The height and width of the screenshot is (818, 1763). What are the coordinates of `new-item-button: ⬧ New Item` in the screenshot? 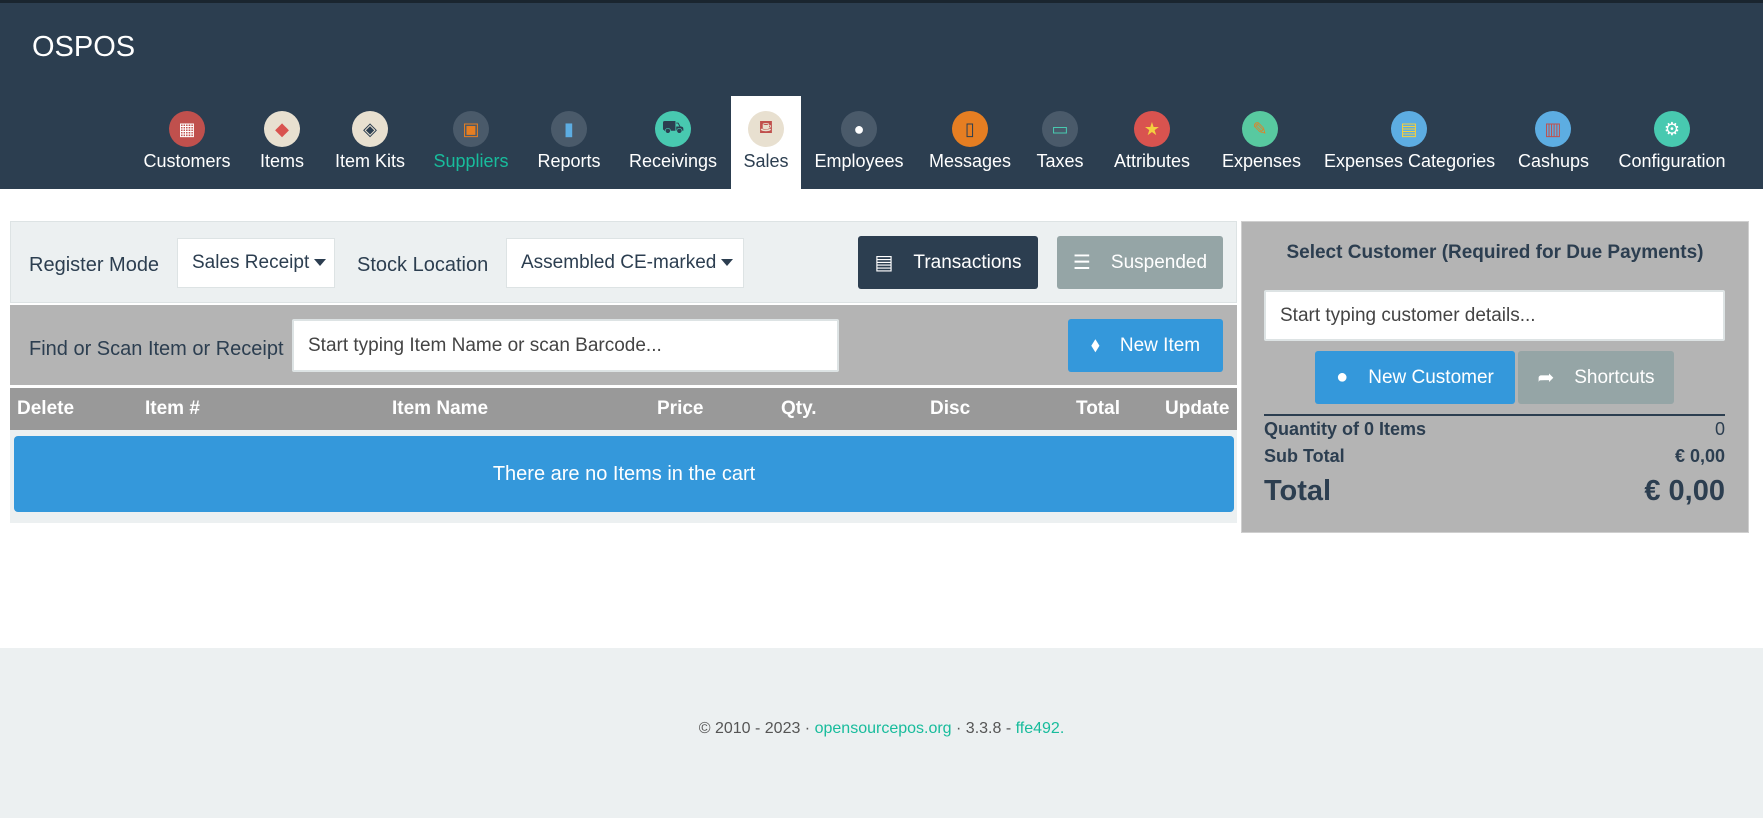 It's located at (1145, 345).